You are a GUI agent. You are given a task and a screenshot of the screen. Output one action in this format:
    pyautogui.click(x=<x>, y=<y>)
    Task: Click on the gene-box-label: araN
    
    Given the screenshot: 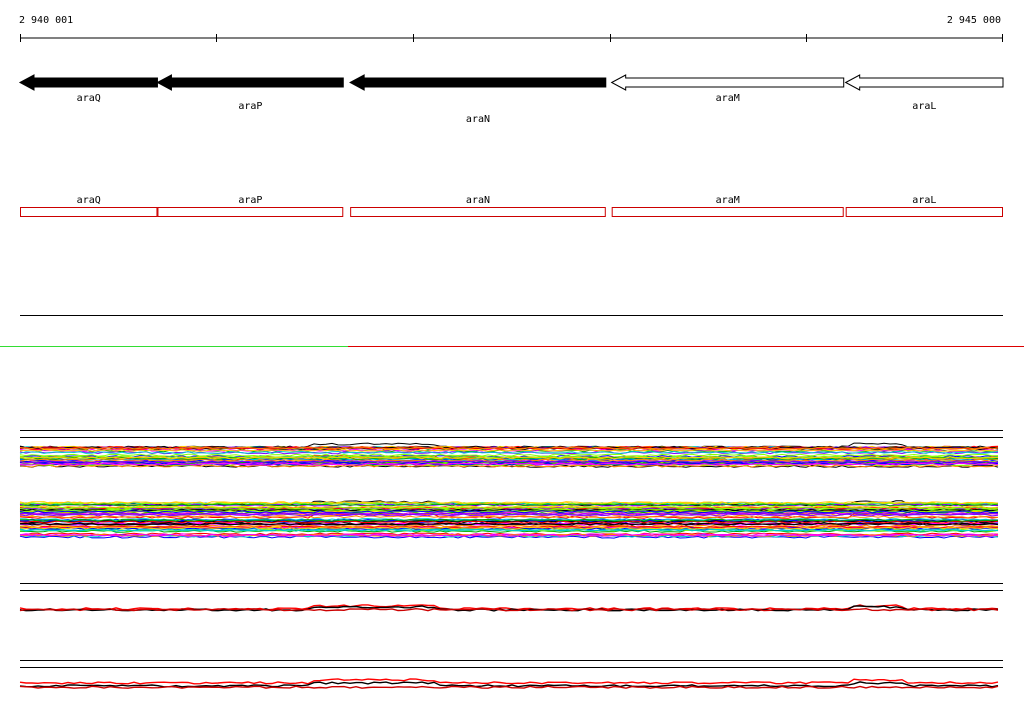 What is the action you would take?
    pyautogui.click(x=478, y=200)
    